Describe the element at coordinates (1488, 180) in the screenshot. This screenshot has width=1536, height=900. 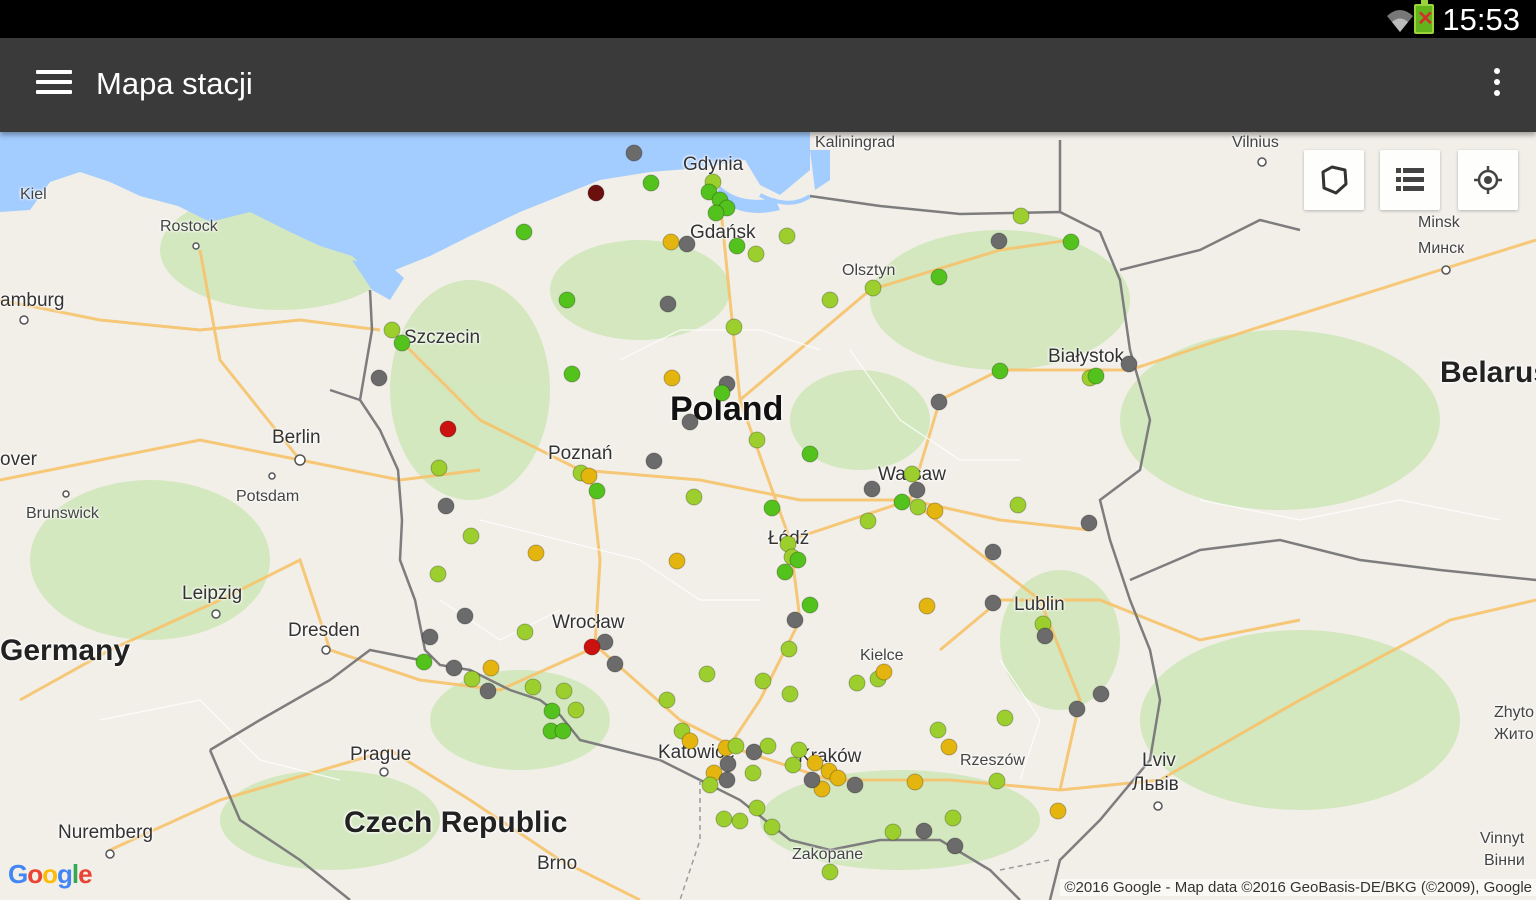
I see `my-location-button` at that location.